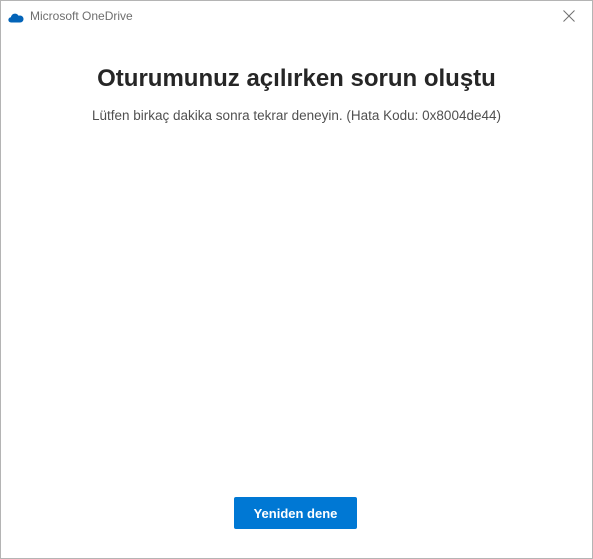 The width and height of the screenshot is (593, 559). Describe the element at coordinates (295, 513) in the screenshot. I see `retry-button: Yeniden dene` at that location.